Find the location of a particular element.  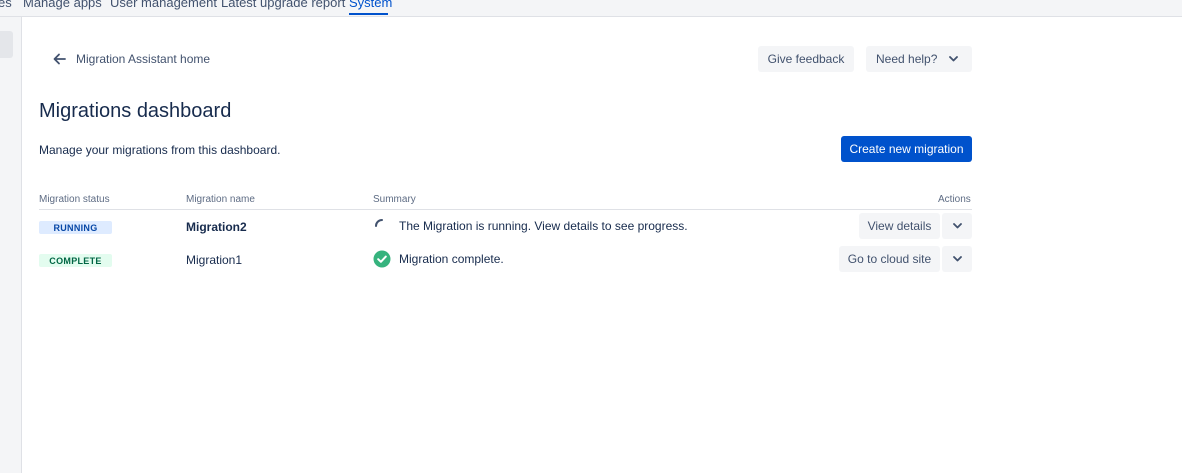

check-circle-icon is located at coordinates (382, 259).